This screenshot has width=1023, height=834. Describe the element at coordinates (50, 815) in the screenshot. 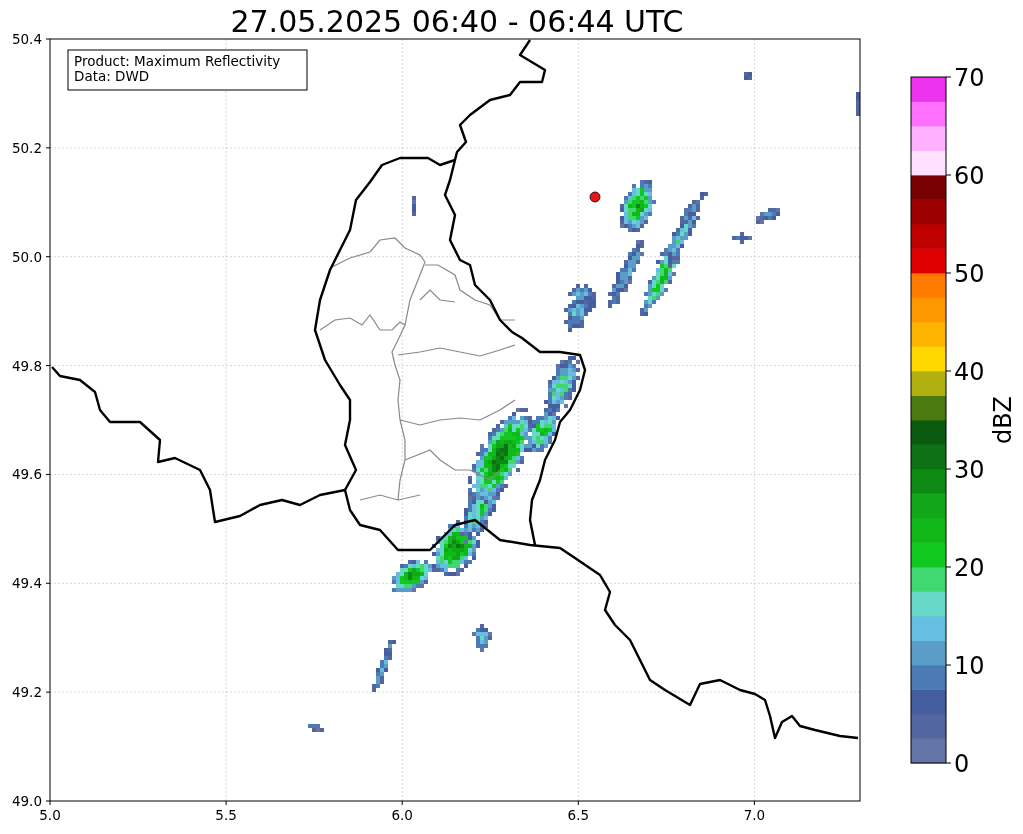

I see `x-tick-label: 5.0` at that location.